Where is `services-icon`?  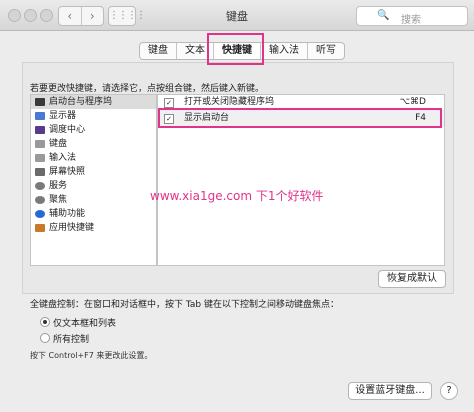 services-icon is located at coordinates (40, 186).